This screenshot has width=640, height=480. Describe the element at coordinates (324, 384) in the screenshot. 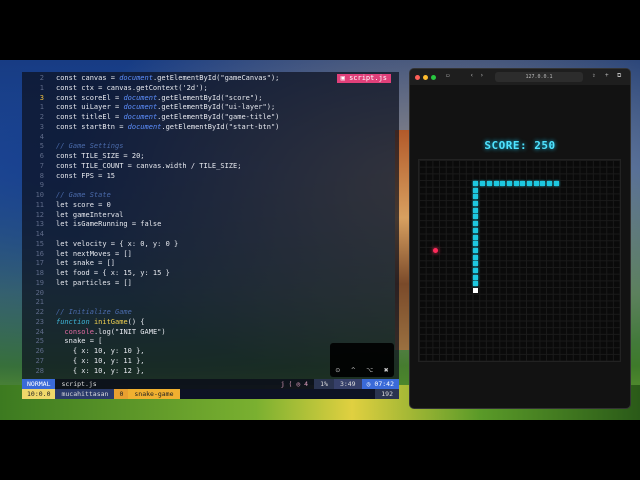

I see `statusline-percent: 1%` at that location.